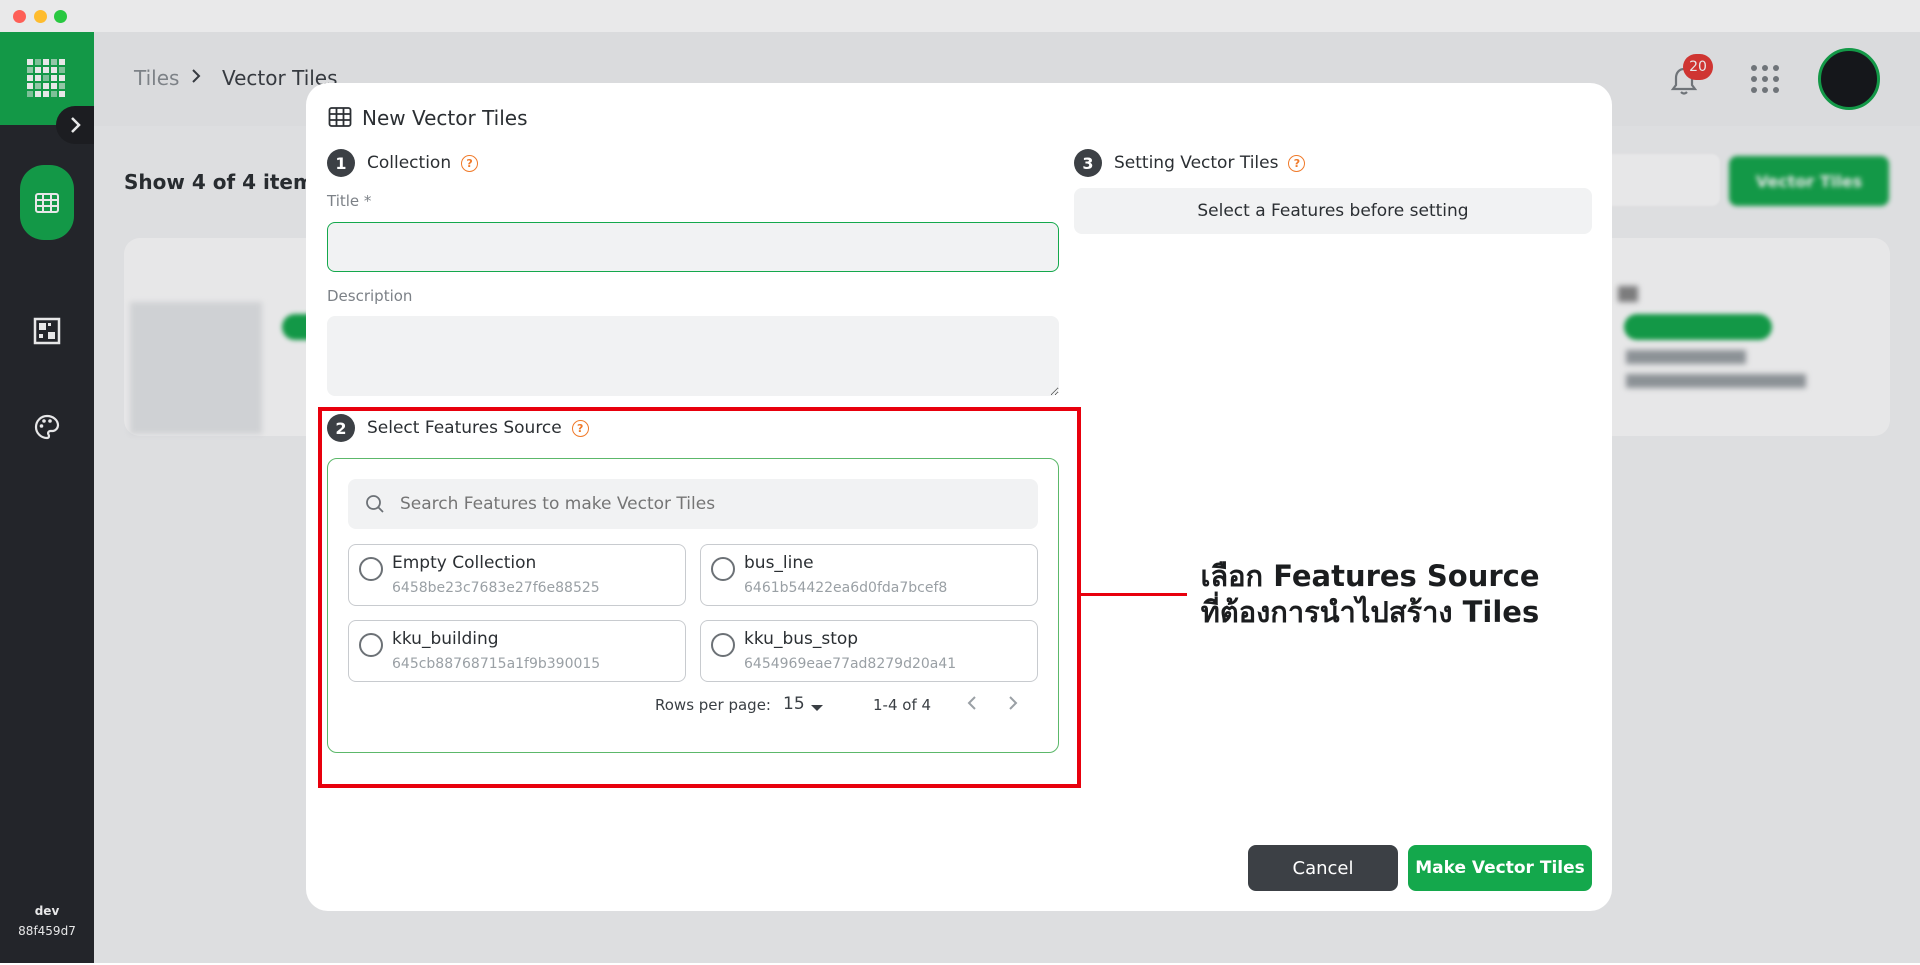 The height and width of the screenshot is (965, 1920). I want to click on step-label: Setting Vector Tiles, so click(1196, 163).